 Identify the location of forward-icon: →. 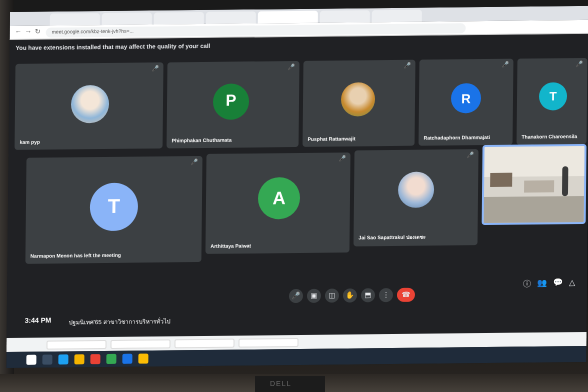
(28, 31).